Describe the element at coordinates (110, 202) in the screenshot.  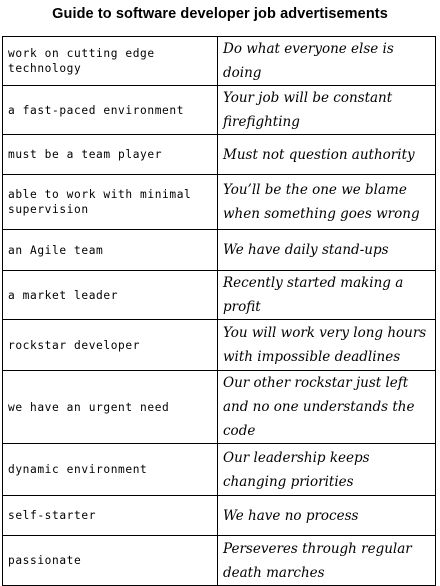
I see `ad-phrase-cell: able to work with minimal supervision` at that location.